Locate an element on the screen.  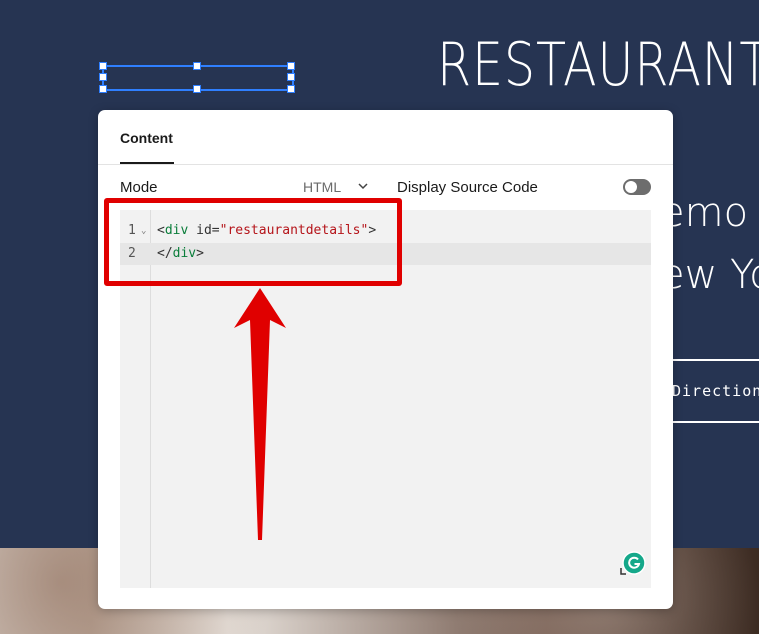
display-source-code-toggle is located at coordinates (637, 187).